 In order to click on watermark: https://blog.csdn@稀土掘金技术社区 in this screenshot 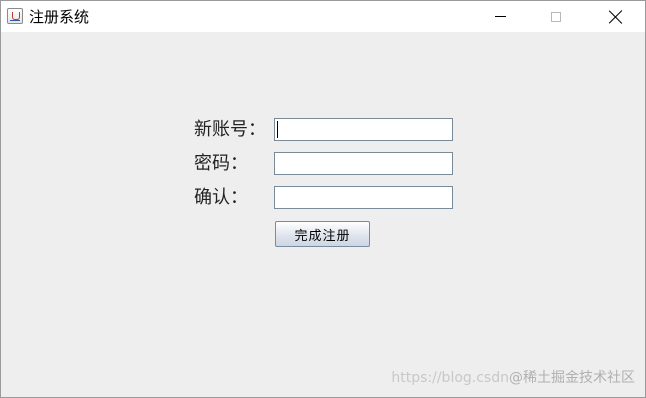, I will do `click(513, 377)`.